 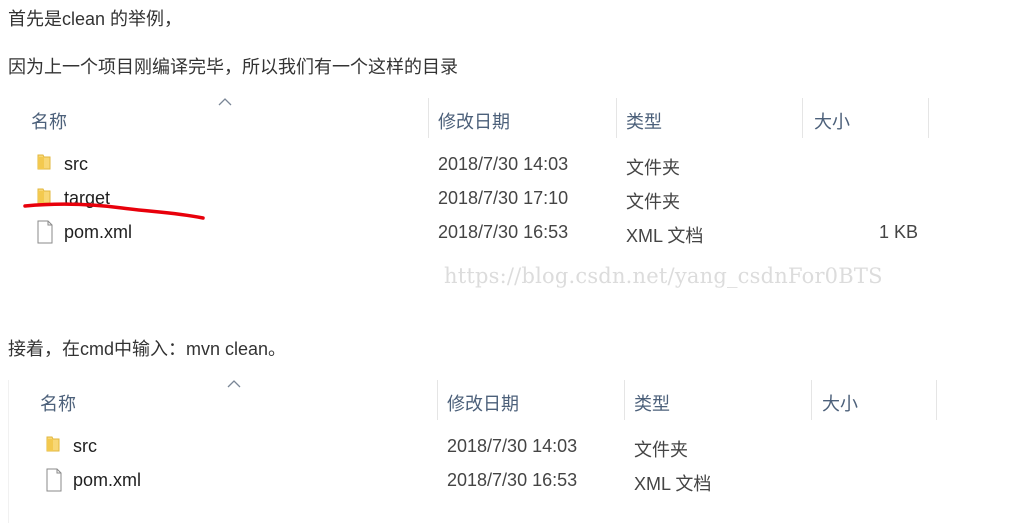 I want to click on after-text: 接着，在cmd中输入：mvn clean。, so click(x=147, y=349).